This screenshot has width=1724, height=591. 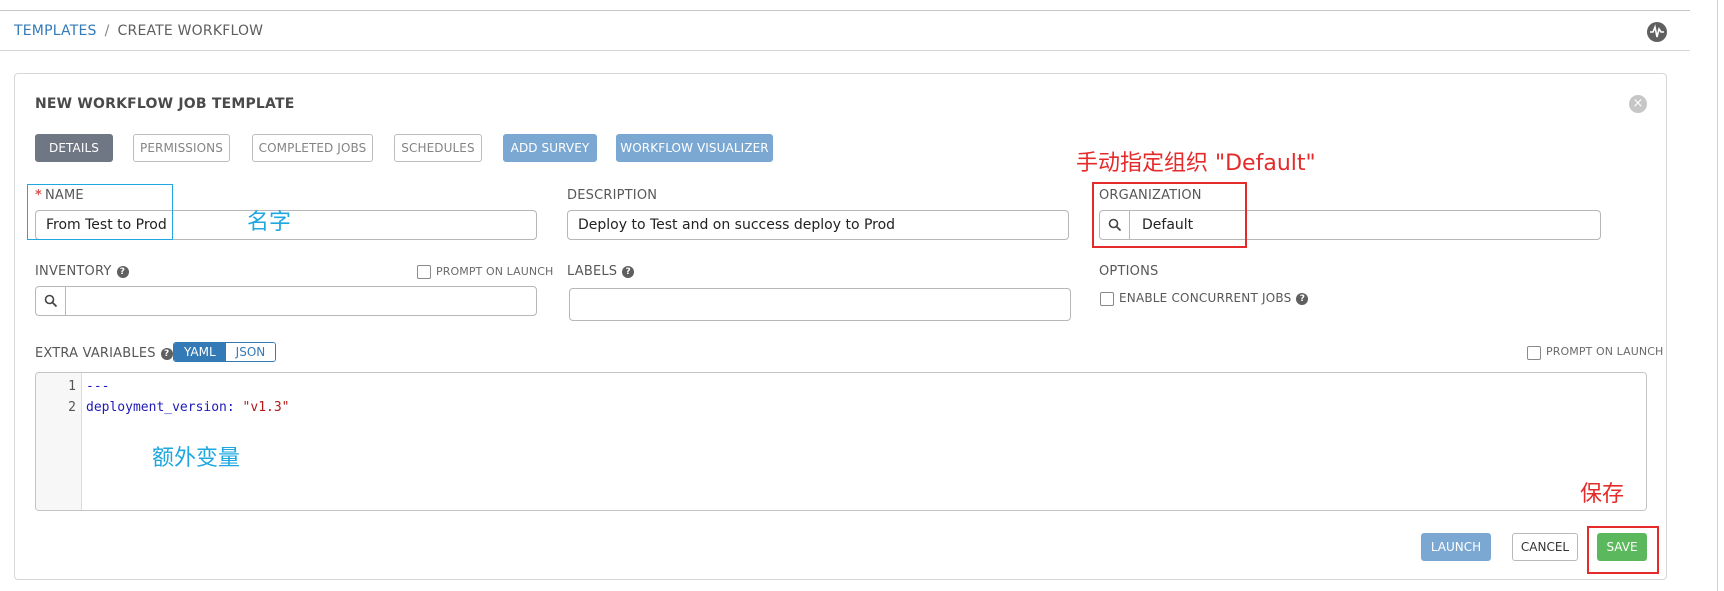 What do you see at coordinates (1456, 547) in the screenshot?
I see `launch-button: LAUNCH` at bounding box center [1456, 547].